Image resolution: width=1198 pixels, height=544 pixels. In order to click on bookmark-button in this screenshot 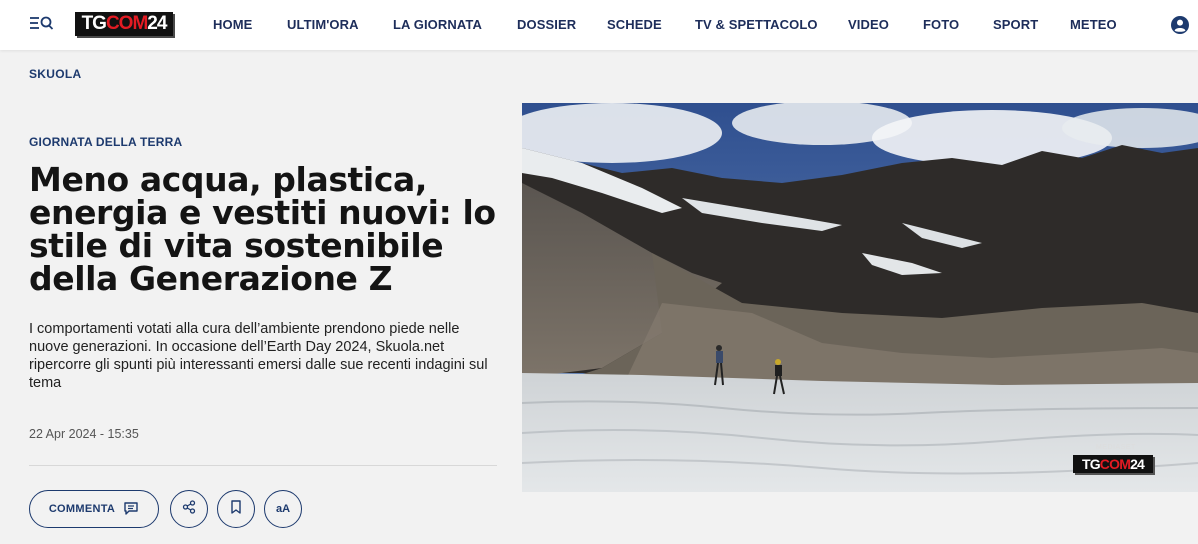, I will do `click(236, 509)`.